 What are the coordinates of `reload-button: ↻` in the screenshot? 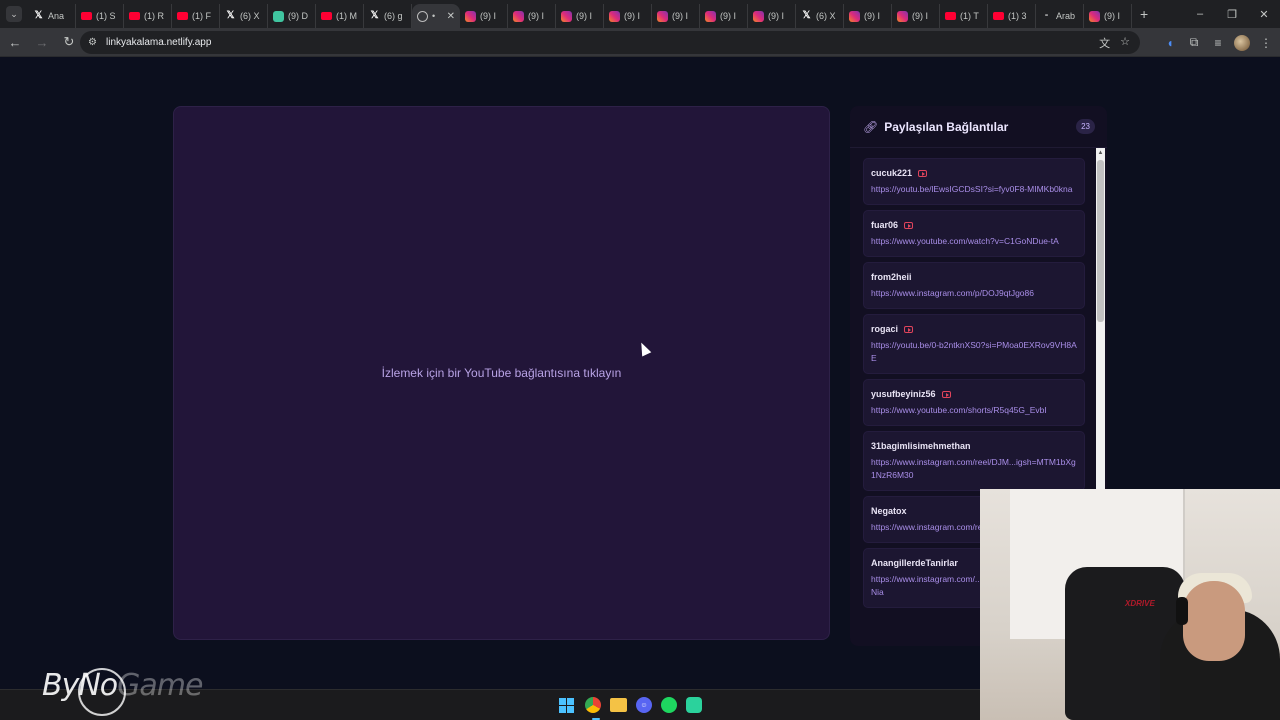 It's located at (69, 42).